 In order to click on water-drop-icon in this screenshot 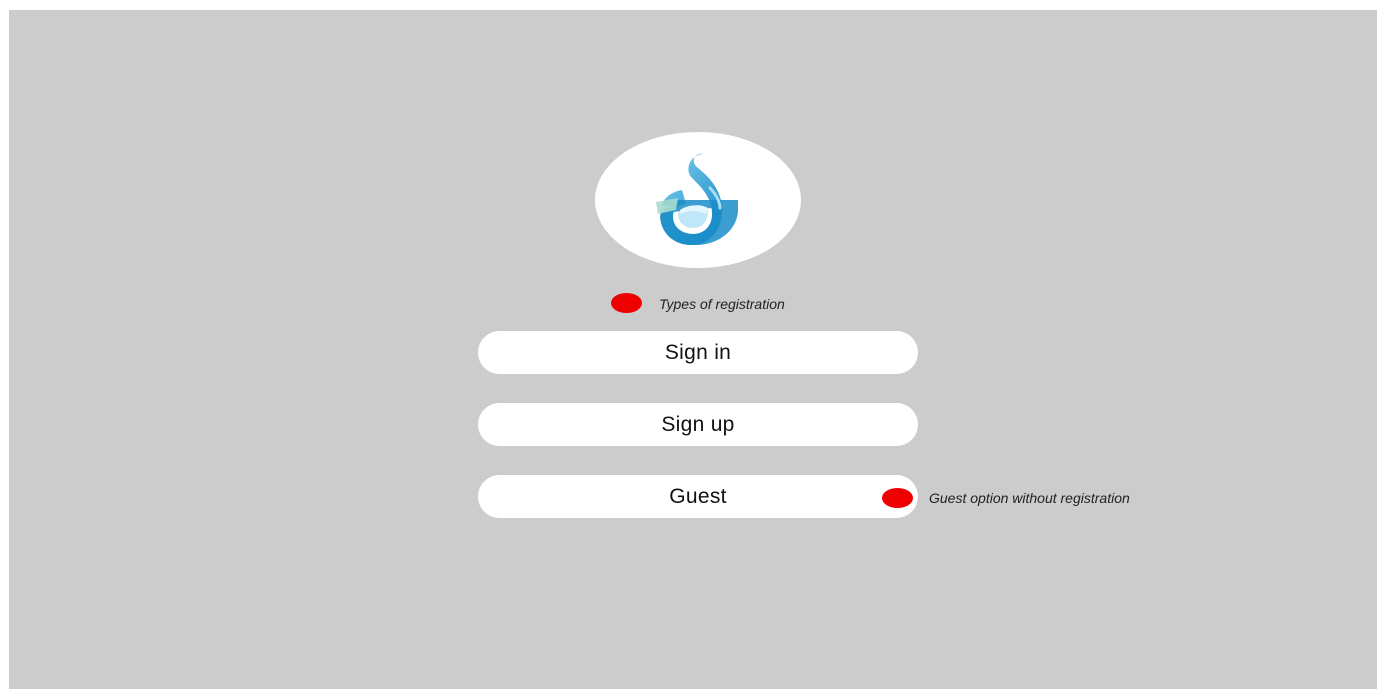, I will do `click(697, 199)`.